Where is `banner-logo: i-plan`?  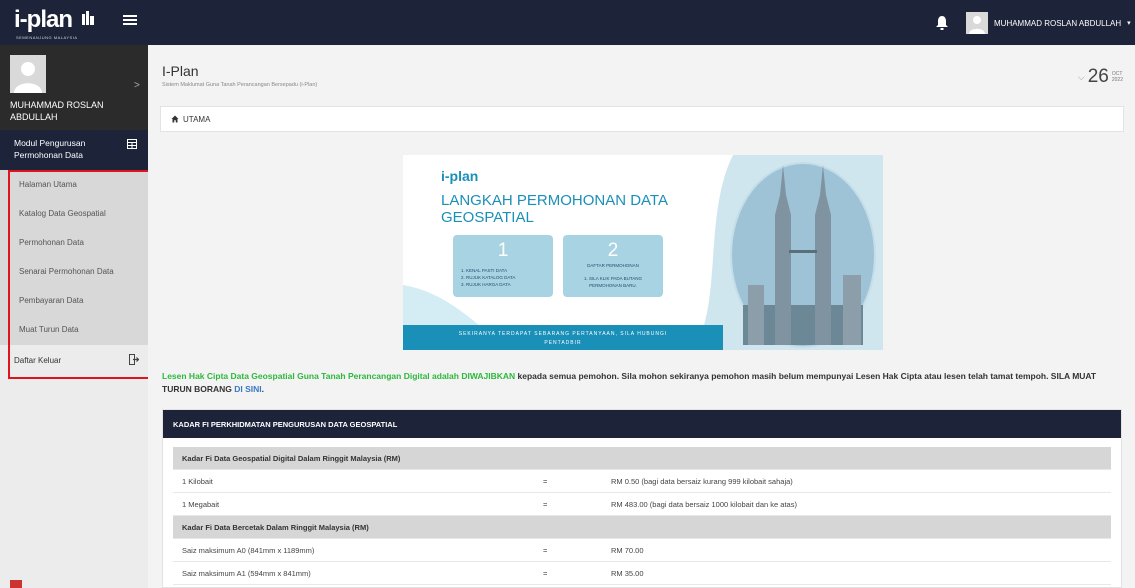
banner-logo: i-plan is located at coordinates (459, 176).